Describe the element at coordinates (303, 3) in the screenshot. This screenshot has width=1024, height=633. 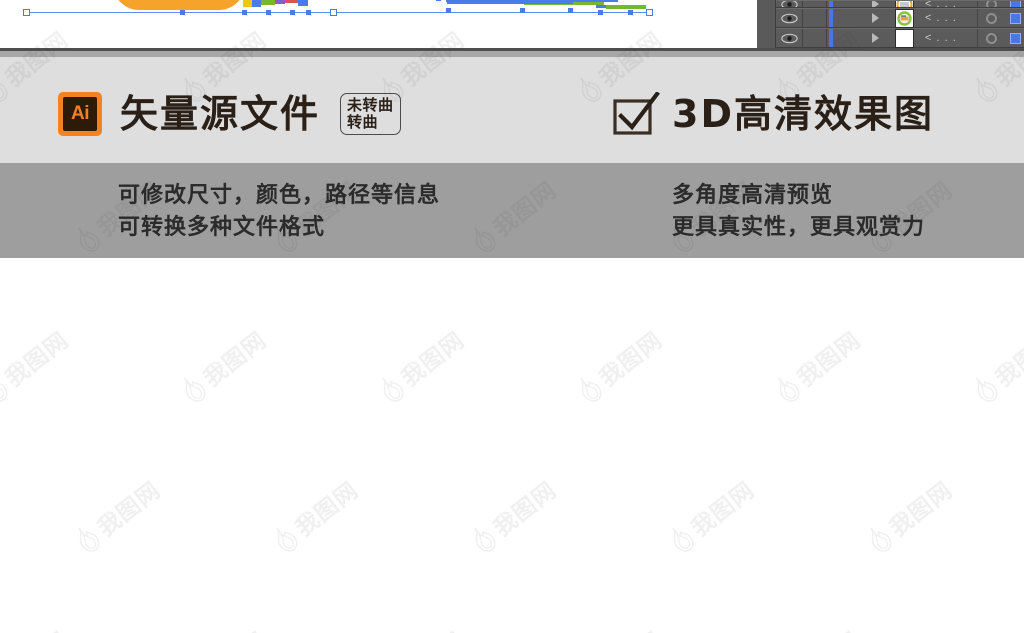
I see `artwork-cluster-blue-b` at that location.